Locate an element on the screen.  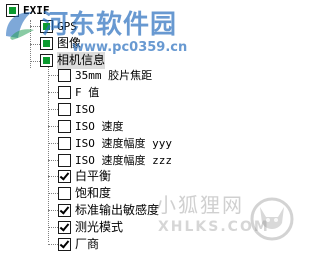
tree-leaf-label: 厂商 is located at coordinates (87, 244).